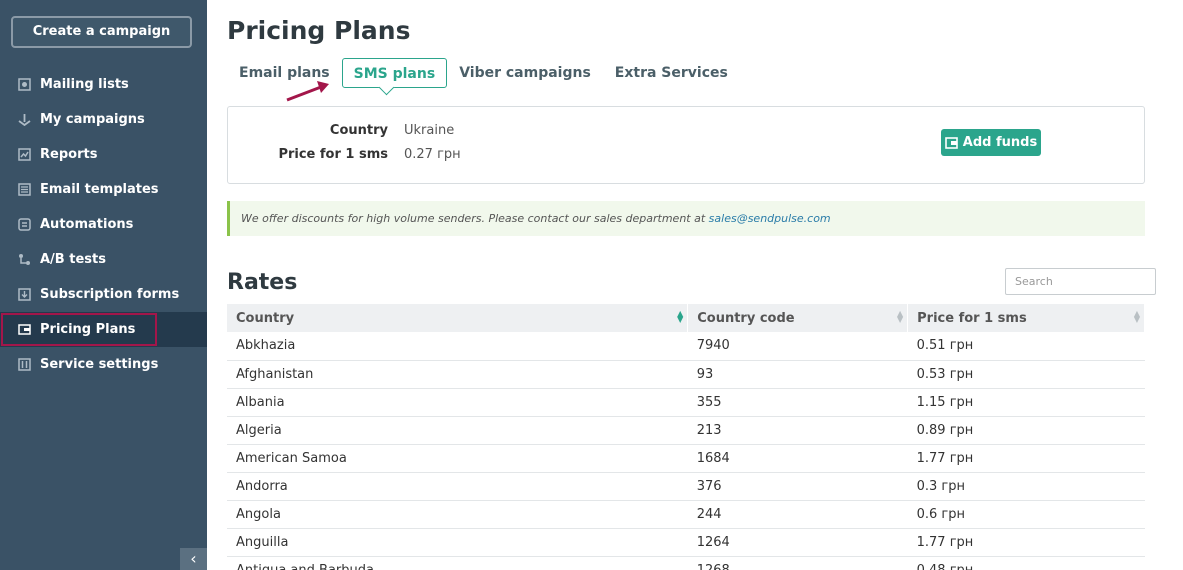 The height and width of the screenshot is (570, 1183). Describe the element at coordinates (432, 154) in the screenshot. I see `price-value: 0.27 грн` at that location.